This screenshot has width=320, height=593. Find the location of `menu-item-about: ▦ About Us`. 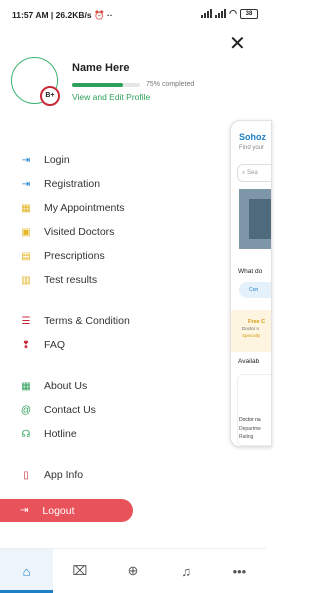

menu-item-about: ▦ About Us is located at coordinates (118, 386).